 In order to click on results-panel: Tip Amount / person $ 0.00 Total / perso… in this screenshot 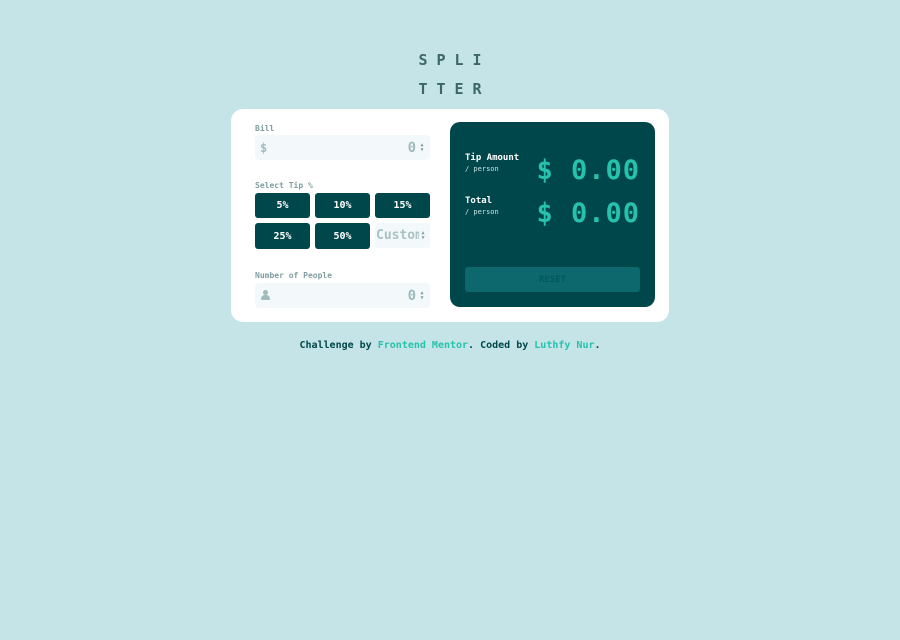, I will do `click(552, 214)`.